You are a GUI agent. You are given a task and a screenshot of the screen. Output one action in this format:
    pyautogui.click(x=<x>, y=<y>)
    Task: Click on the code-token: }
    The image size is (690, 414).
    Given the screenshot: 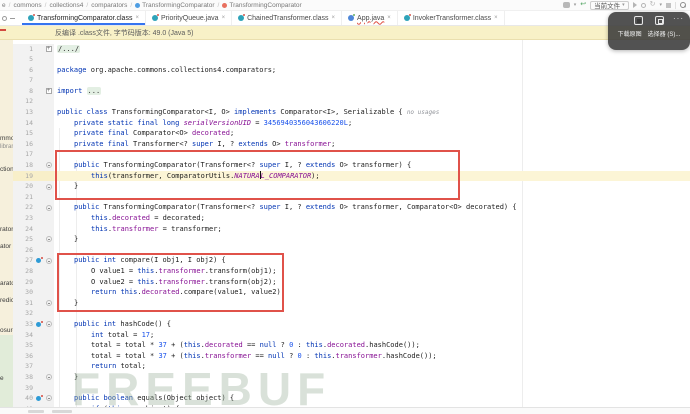 What is the action you would take?
    pyautogui.click(x=76, y=302)
    